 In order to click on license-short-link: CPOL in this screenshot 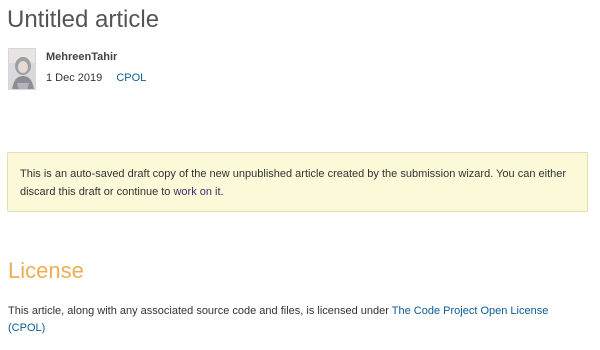, I will do `click(131, 78)`.